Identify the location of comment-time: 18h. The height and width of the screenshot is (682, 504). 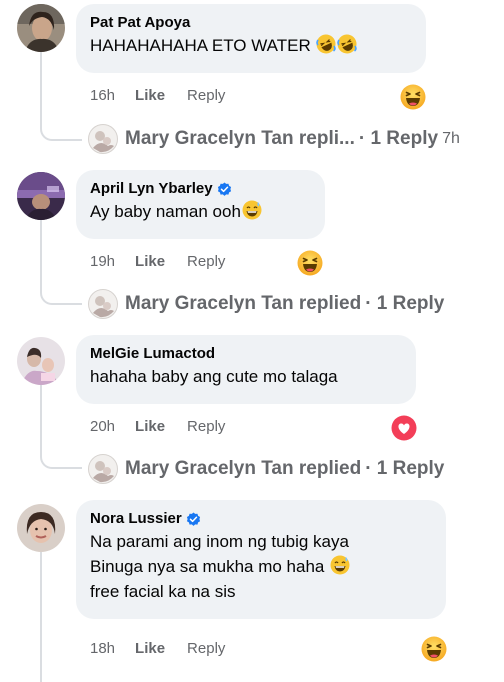
(102, 648).